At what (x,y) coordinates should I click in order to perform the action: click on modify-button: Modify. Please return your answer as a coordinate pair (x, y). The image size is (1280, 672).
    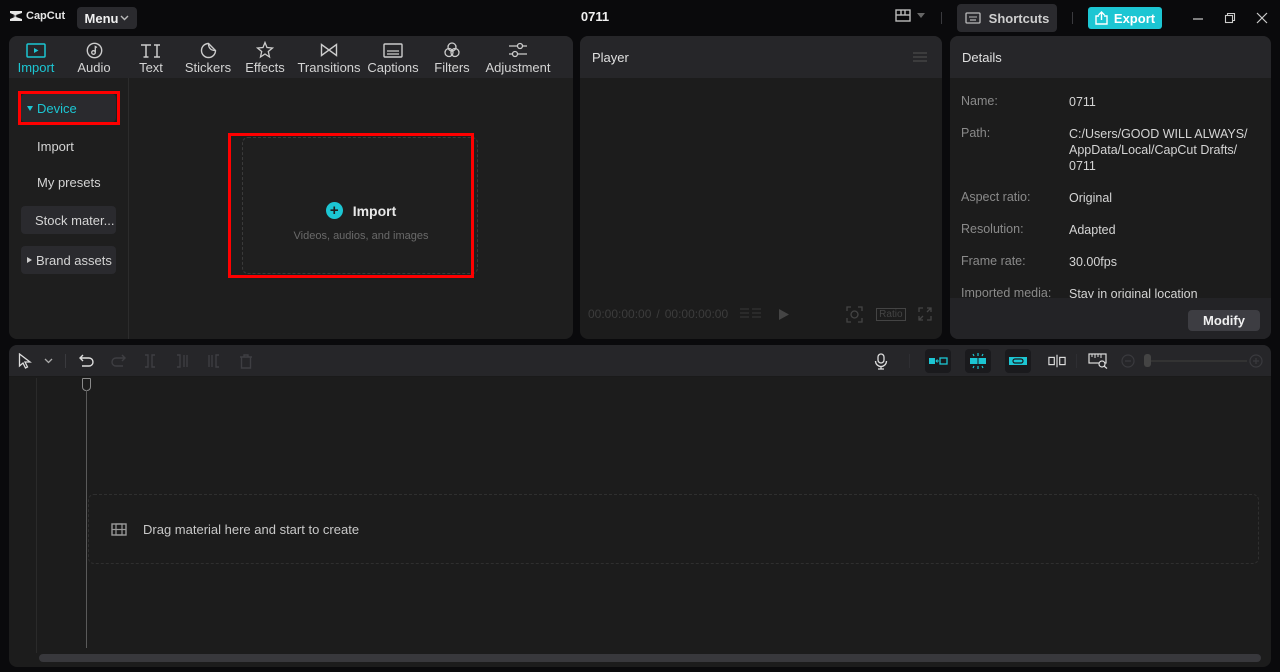
    Looking at the image, I should click on (1224, 320).